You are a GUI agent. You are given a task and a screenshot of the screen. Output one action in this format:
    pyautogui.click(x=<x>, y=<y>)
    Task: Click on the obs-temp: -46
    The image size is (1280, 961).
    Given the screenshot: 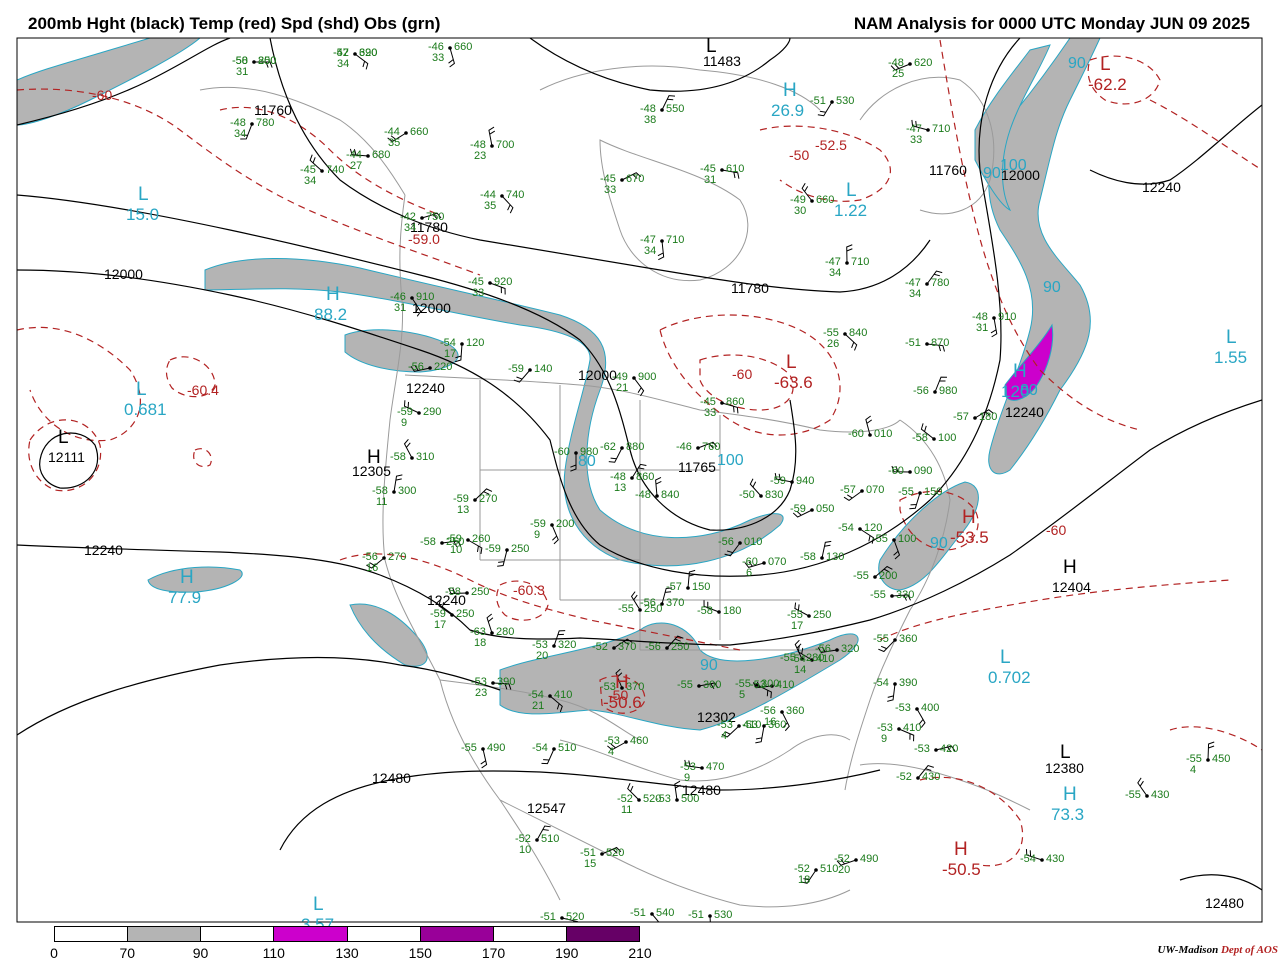 What is the action you would take?
    pyautogui.click(x=684, y=447)
    